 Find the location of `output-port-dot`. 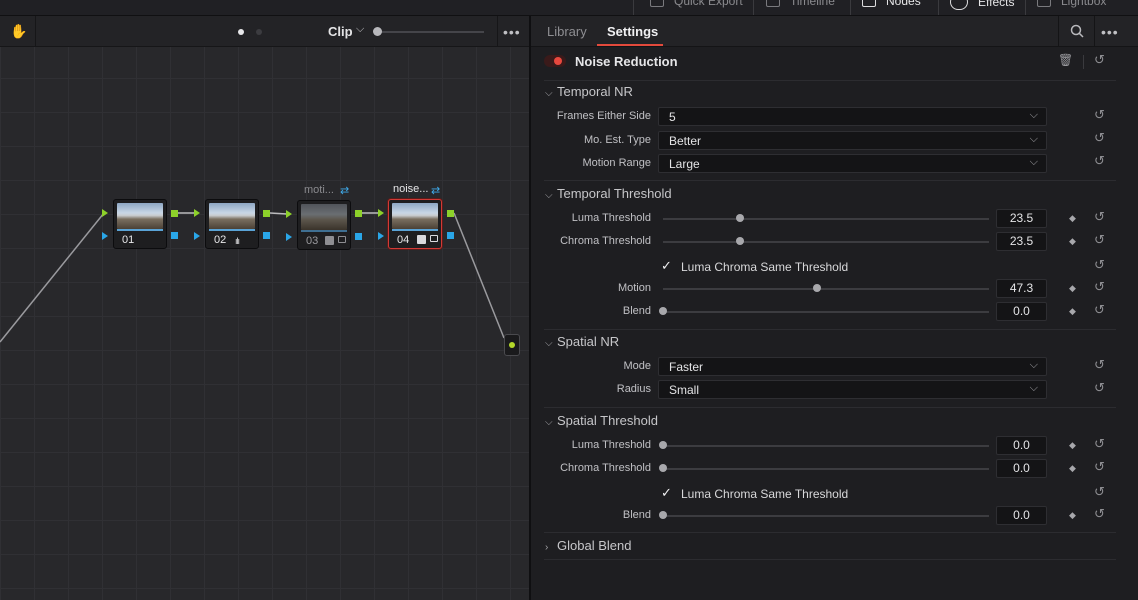

output-port-dot is located at coordinates (512, 345).